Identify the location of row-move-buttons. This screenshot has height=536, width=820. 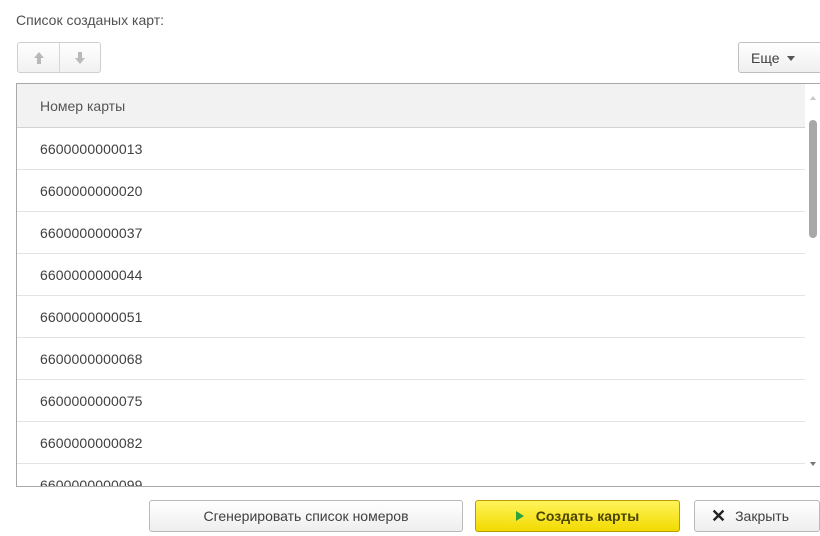
(59, 57).